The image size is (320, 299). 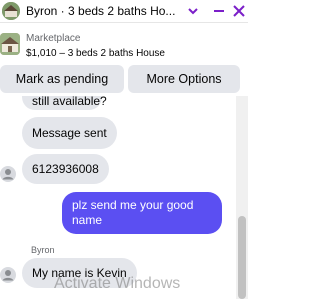 What do you see at coordinates (69, 133) in the screenshot?
I see `message-bubble: Message sent` at bounding box center [69, 133].